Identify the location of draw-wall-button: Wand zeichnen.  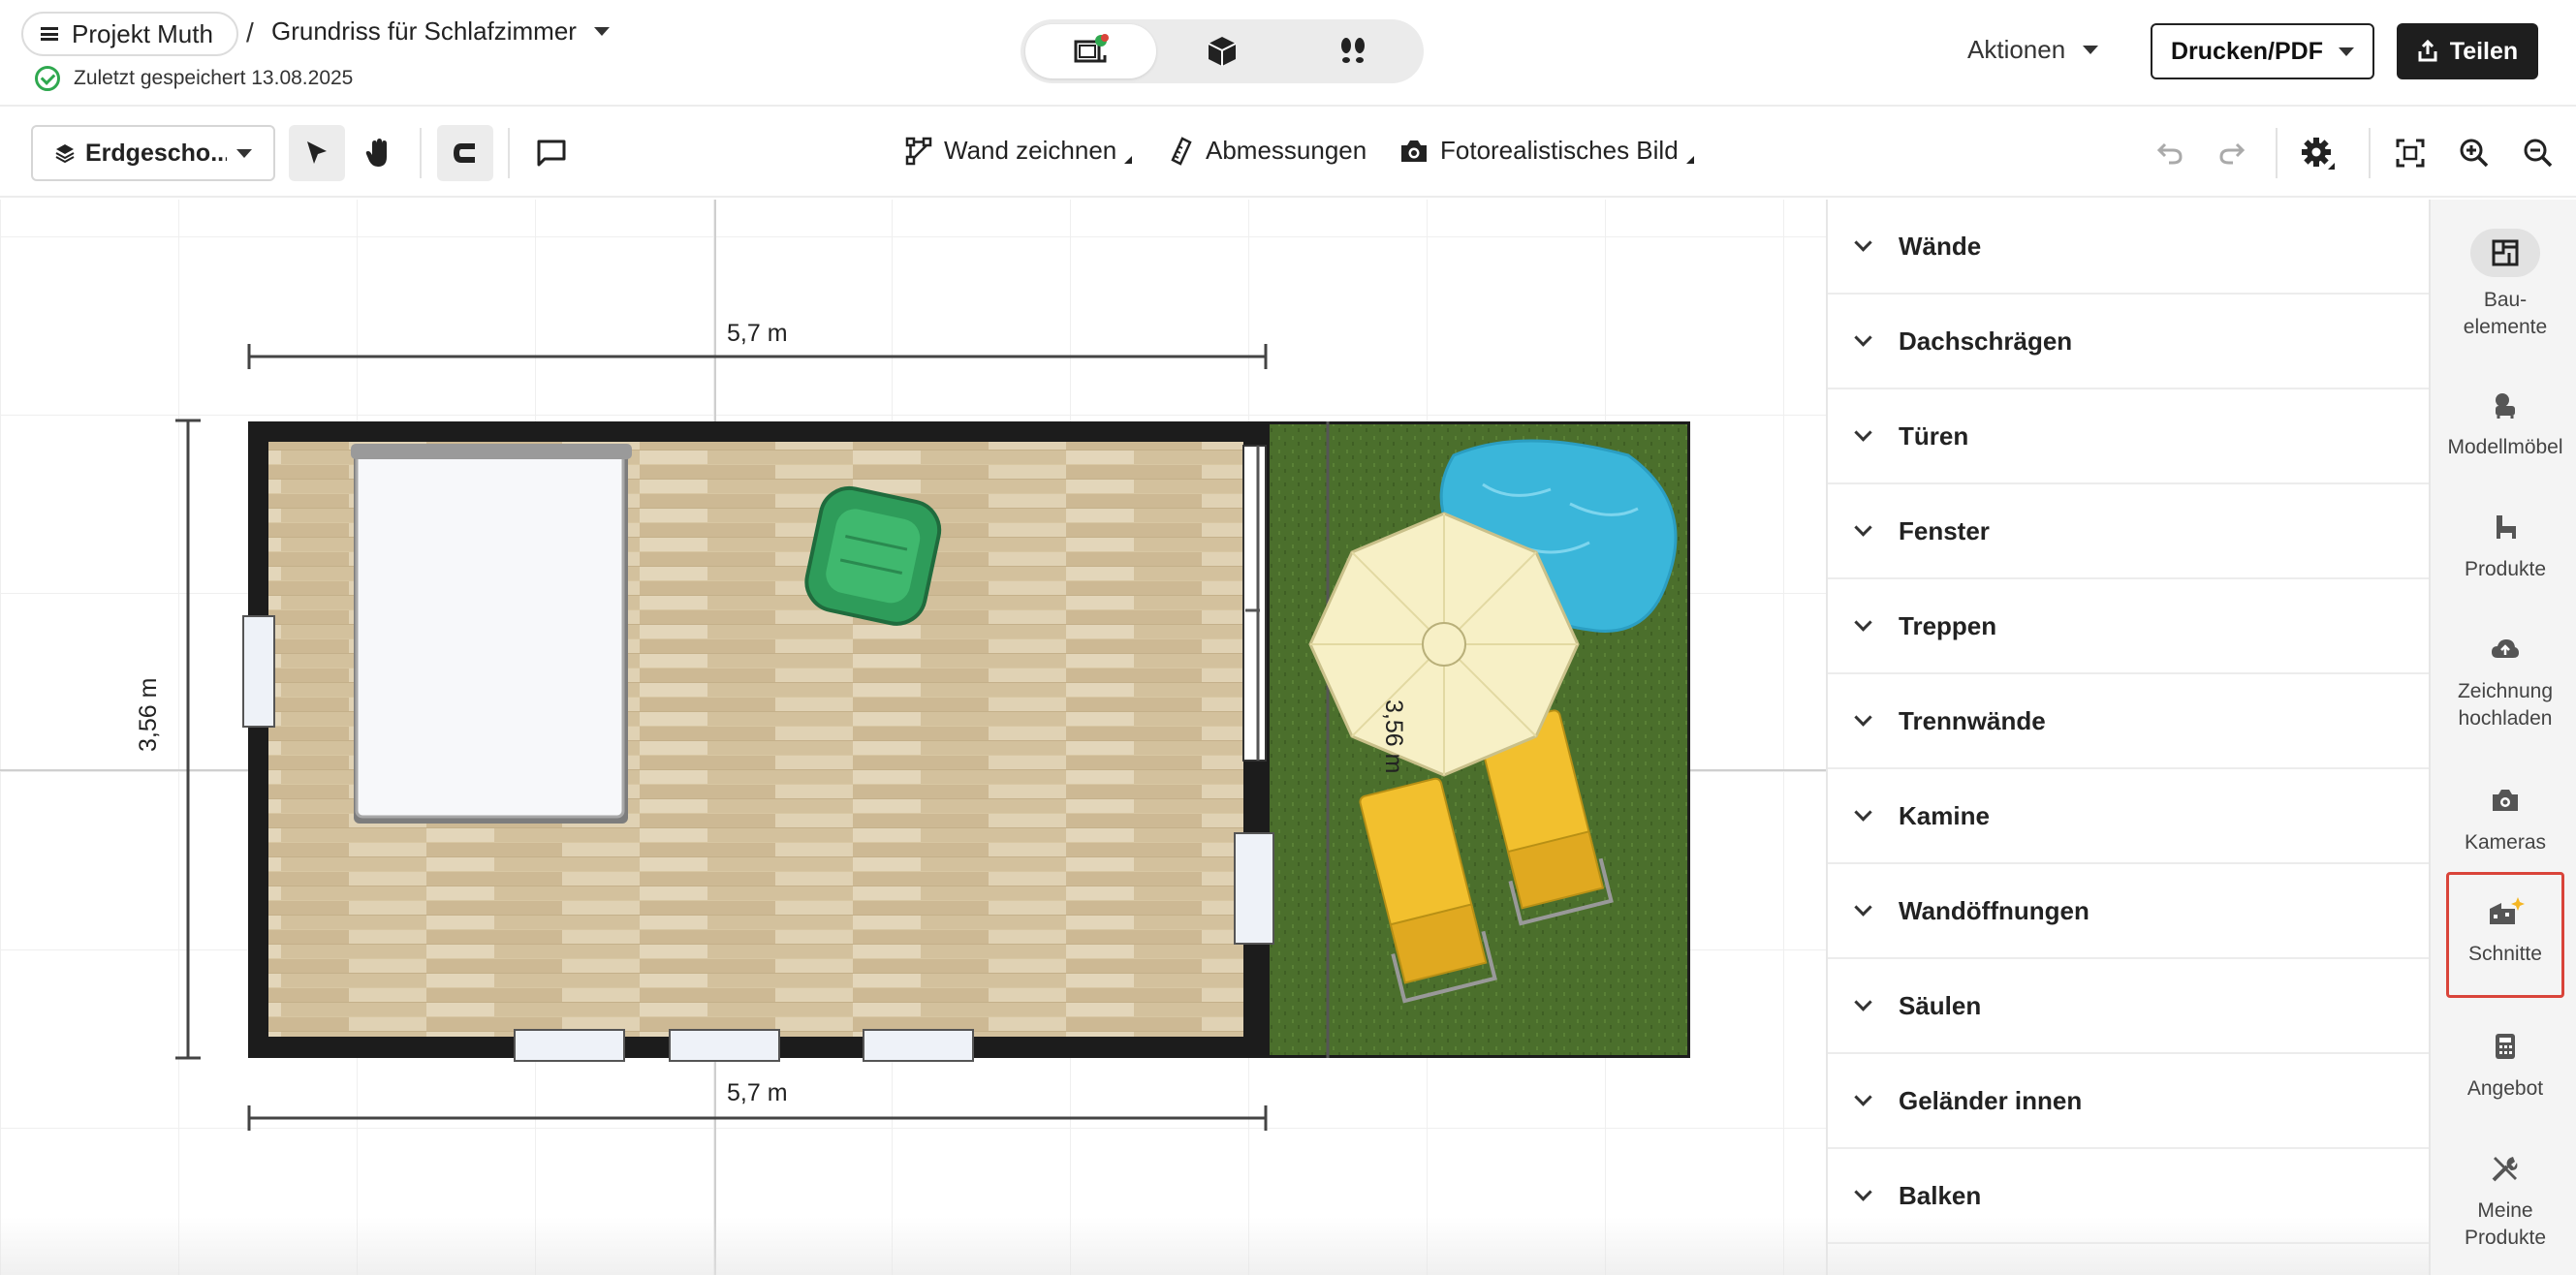
(1019, 151).